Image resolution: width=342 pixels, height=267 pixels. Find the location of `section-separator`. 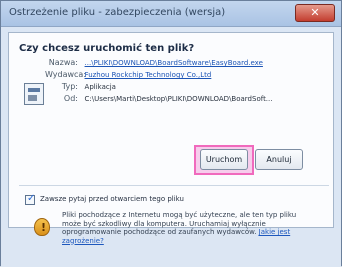

section-separator is located at coordinates (174, 185).